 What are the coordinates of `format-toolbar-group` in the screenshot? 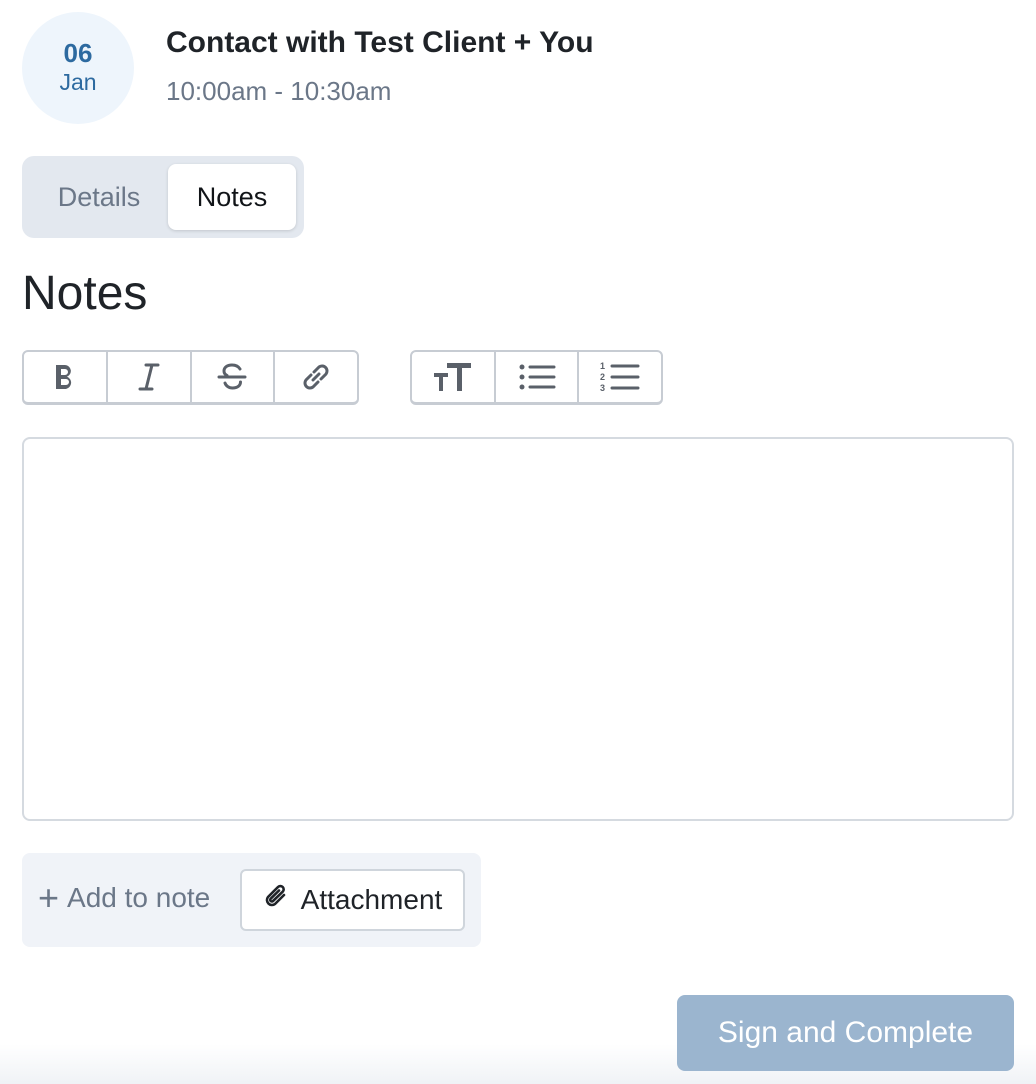 It's located at (190, 377).